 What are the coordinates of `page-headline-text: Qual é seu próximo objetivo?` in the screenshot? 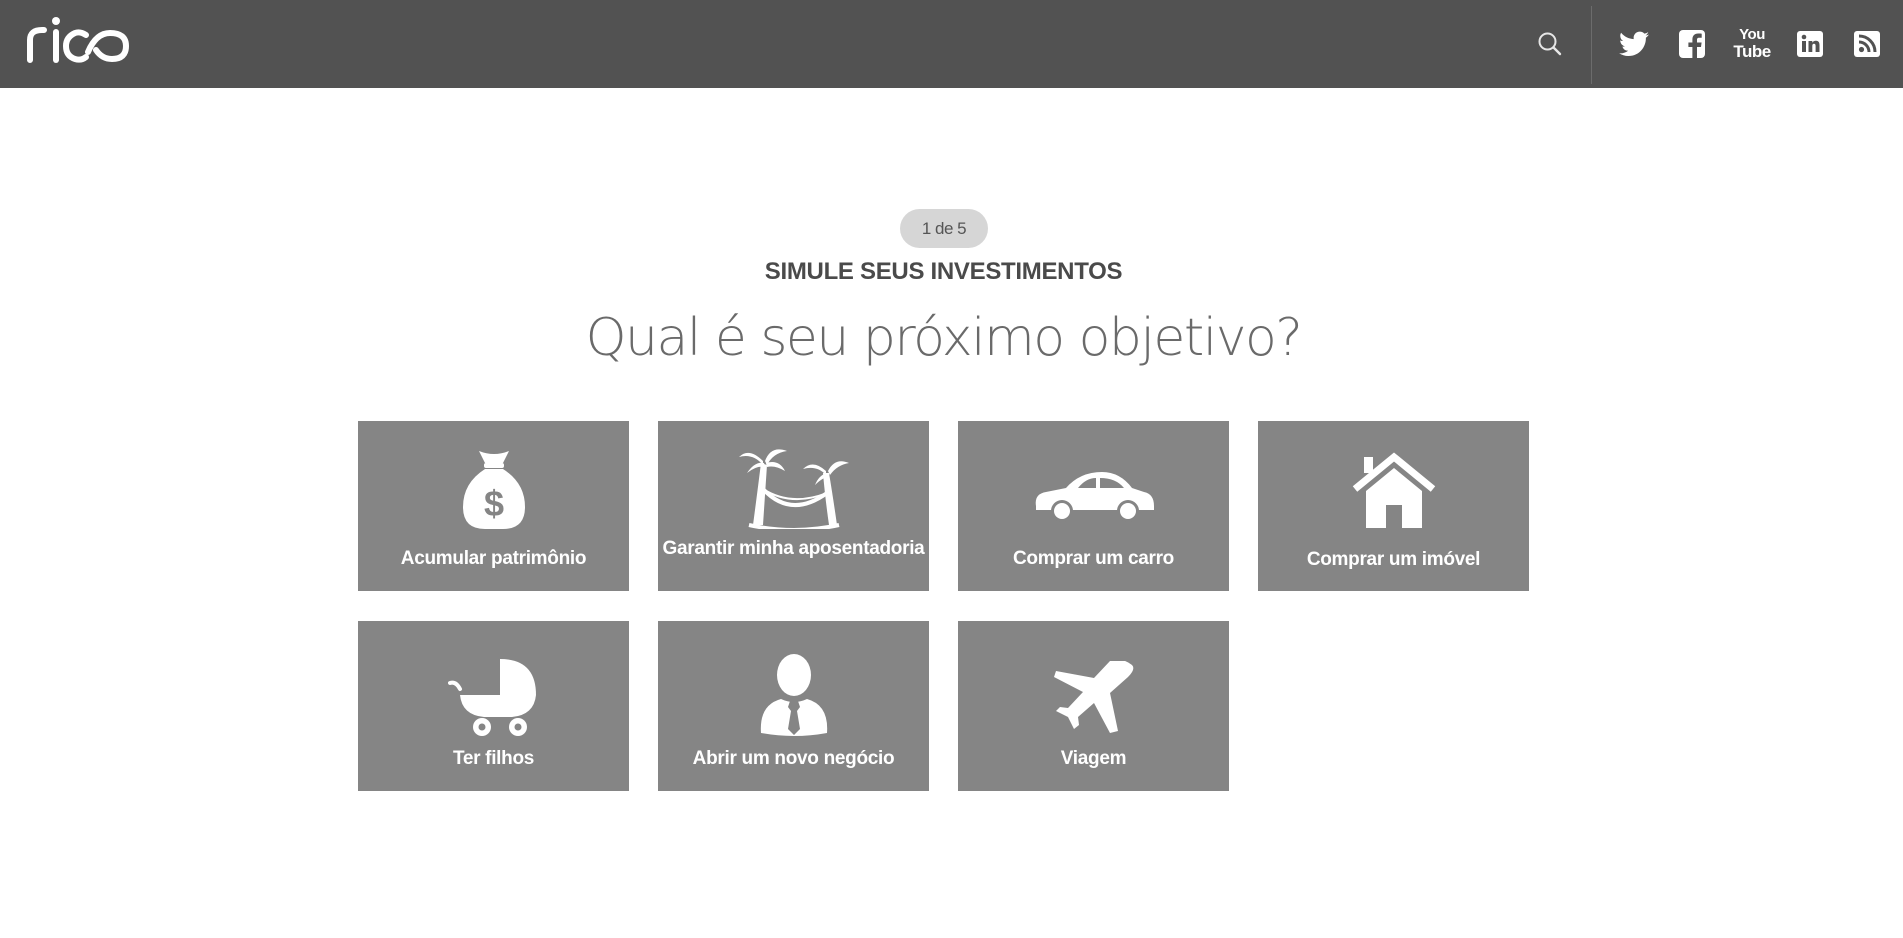 It's located at (944, 338).